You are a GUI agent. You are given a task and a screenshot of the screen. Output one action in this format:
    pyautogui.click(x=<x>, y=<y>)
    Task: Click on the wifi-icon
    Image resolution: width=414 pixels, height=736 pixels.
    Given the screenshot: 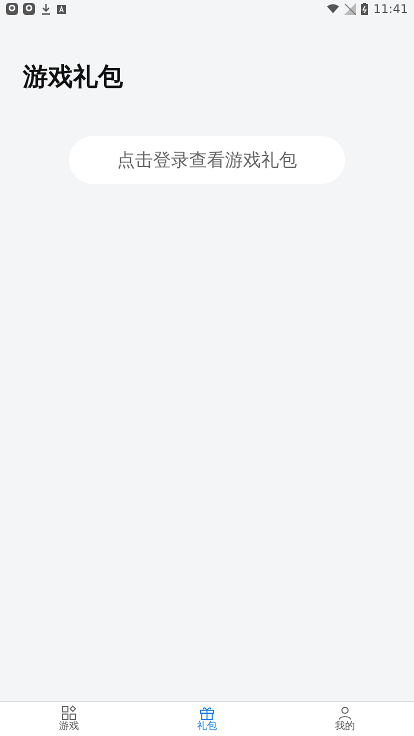 What is the action you would take?
    pyautogui.click(x=333, y=9)
    